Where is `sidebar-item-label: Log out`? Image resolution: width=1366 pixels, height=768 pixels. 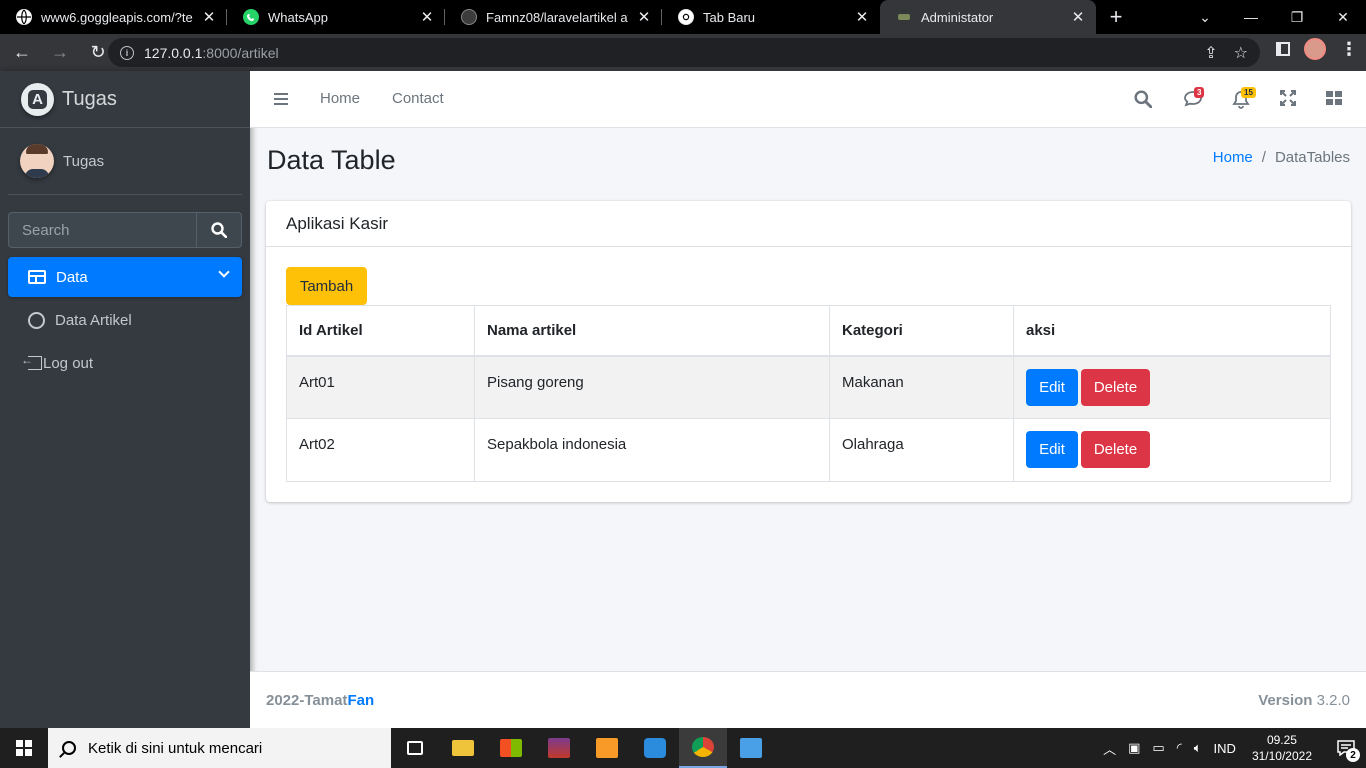 sidebar-item-label: Log out is located at coordinates (68, 363).